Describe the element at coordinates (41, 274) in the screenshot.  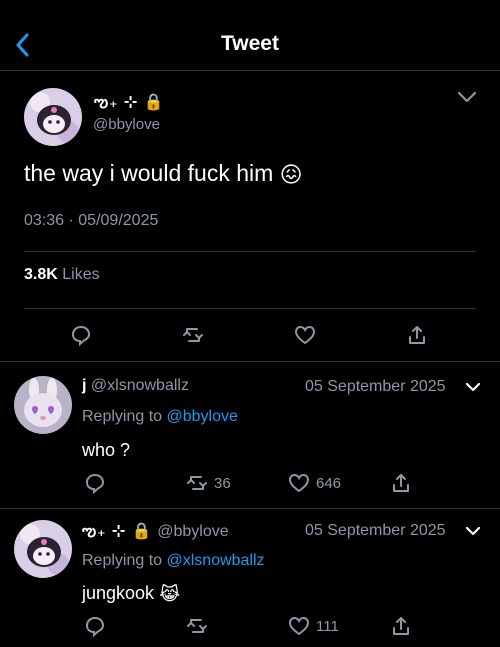
I see `likes-count: 3.8K` at that location.